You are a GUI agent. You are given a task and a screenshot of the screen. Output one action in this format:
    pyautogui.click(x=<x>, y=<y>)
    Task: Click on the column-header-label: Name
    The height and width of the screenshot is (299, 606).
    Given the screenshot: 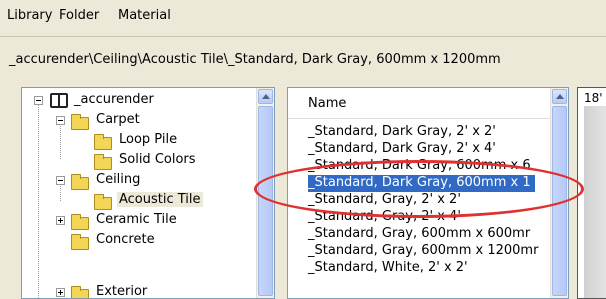 What is the action you would take?
    pyautogui.click(x=327, y=103)
    